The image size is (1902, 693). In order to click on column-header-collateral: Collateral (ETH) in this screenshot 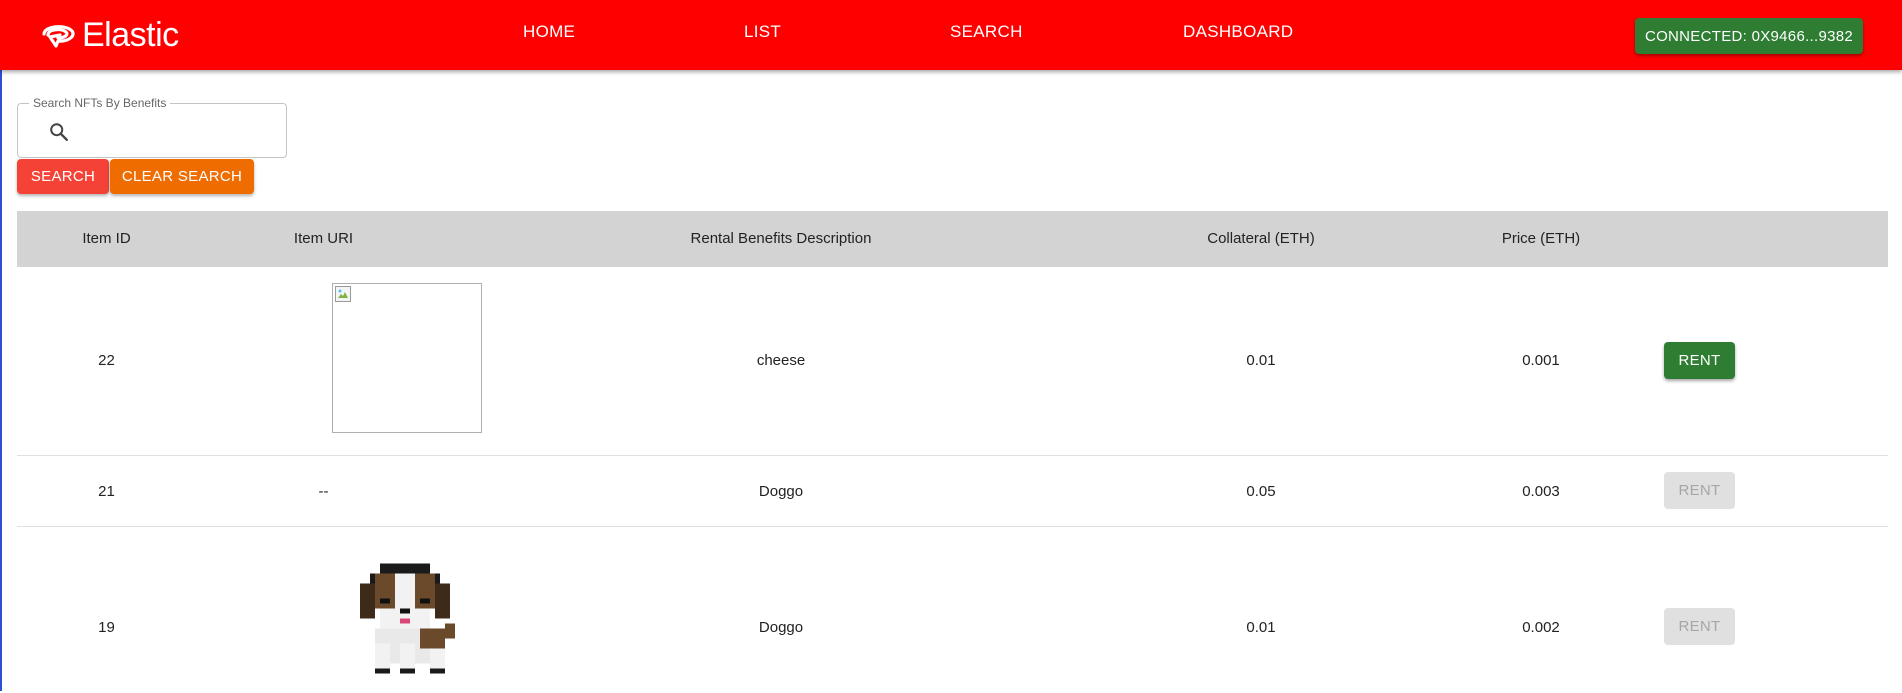, I will do `click(1261, 238)`.